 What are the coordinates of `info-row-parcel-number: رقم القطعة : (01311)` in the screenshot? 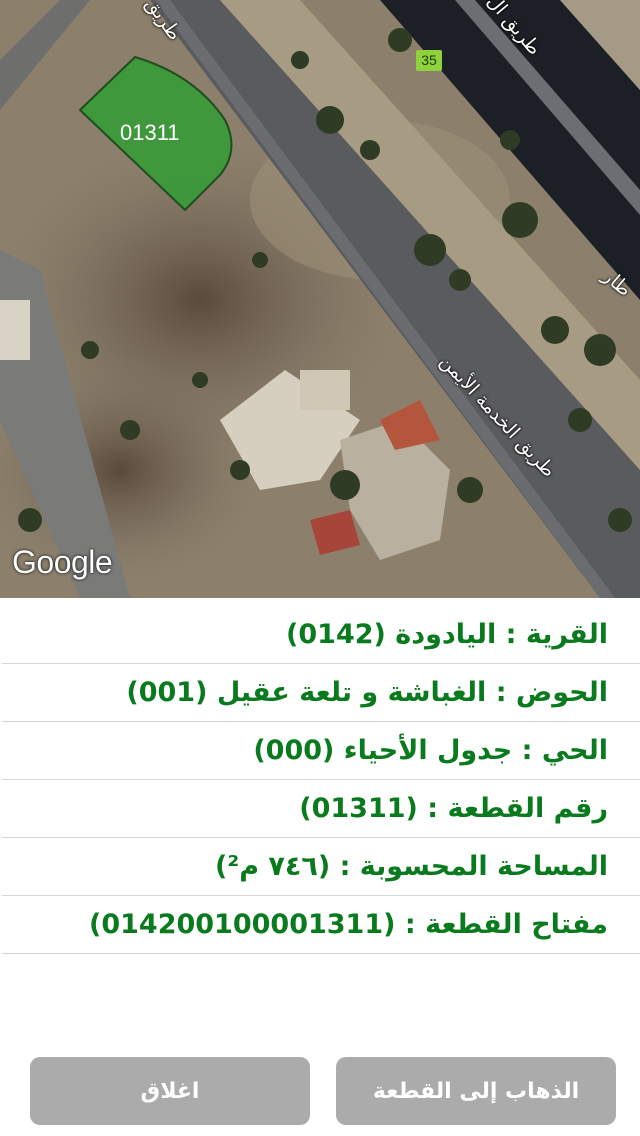 It's located at (321, 809).